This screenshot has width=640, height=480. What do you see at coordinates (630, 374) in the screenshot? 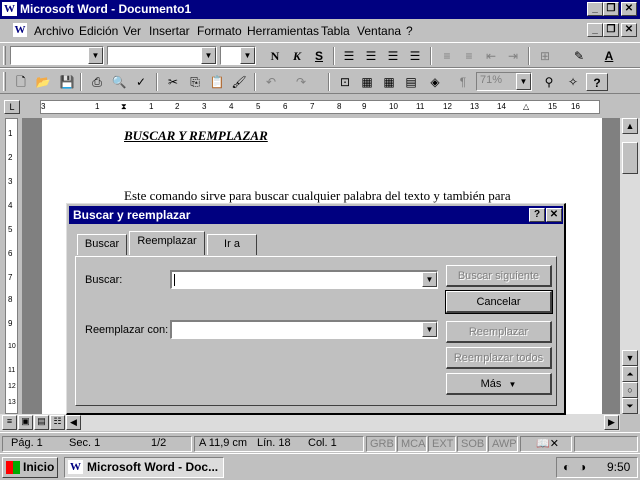
I see `previous-page-icon: ⏶` at bounding box center [630, 374].